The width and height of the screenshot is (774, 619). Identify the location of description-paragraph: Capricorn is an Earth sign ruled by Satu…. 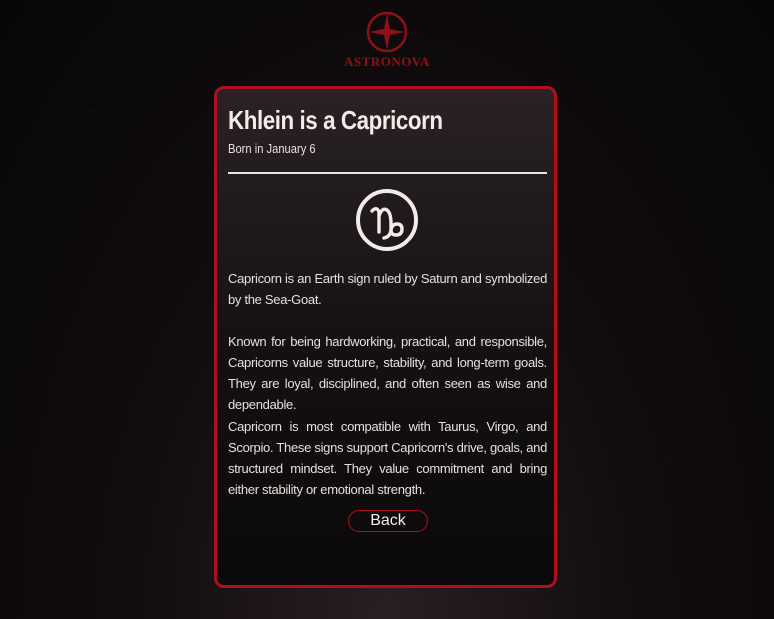
(387, 289).